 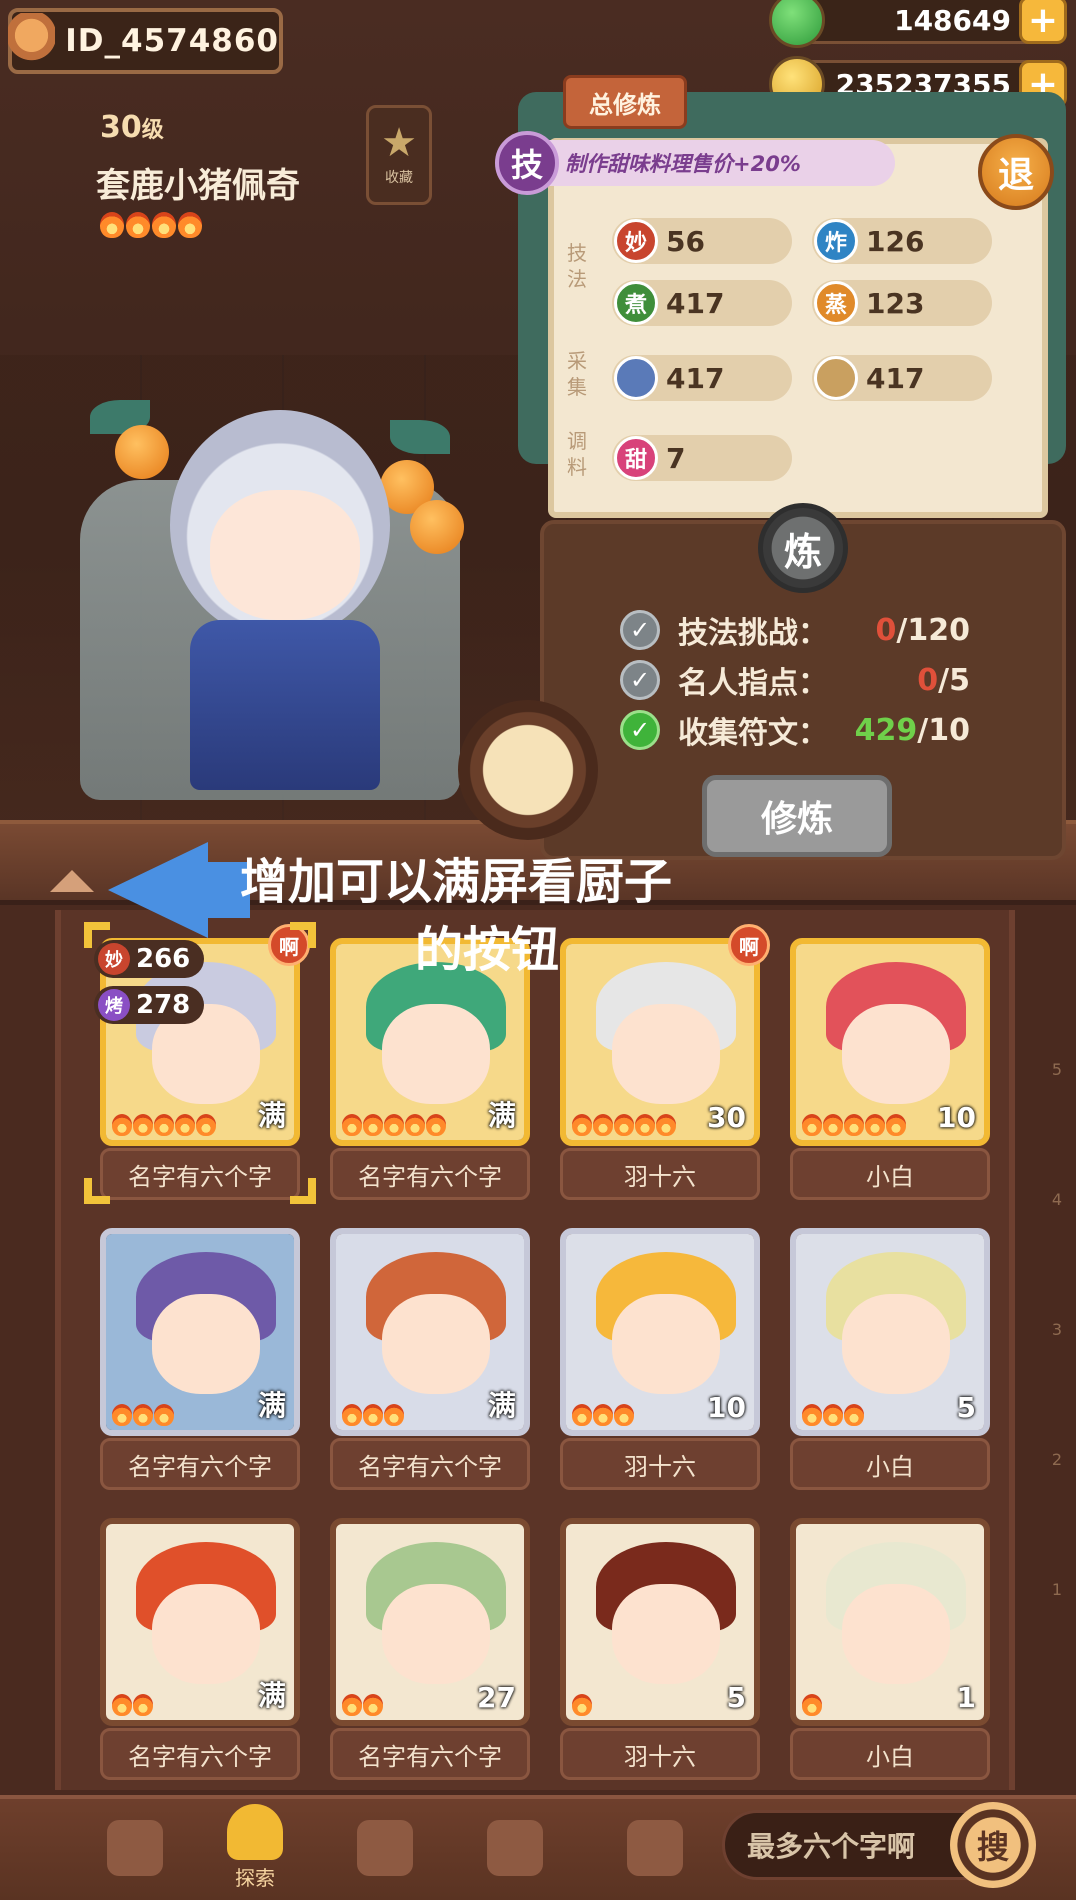 What do you see at coordinates (515, 1847) in the screenshot?
I see `nav-map` at bounding box center [515, 1847].